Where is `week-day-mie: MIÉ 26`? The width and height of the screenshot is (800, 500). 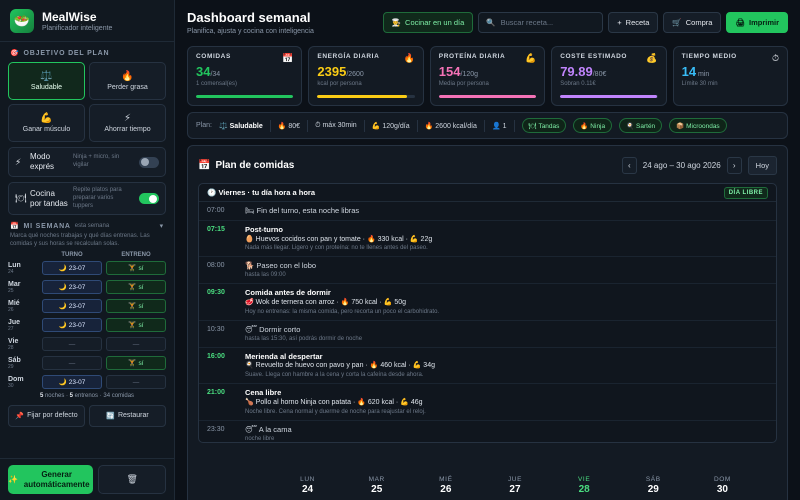
week-day-mie: MIÉ 26 is located at coordinates (445, 488).